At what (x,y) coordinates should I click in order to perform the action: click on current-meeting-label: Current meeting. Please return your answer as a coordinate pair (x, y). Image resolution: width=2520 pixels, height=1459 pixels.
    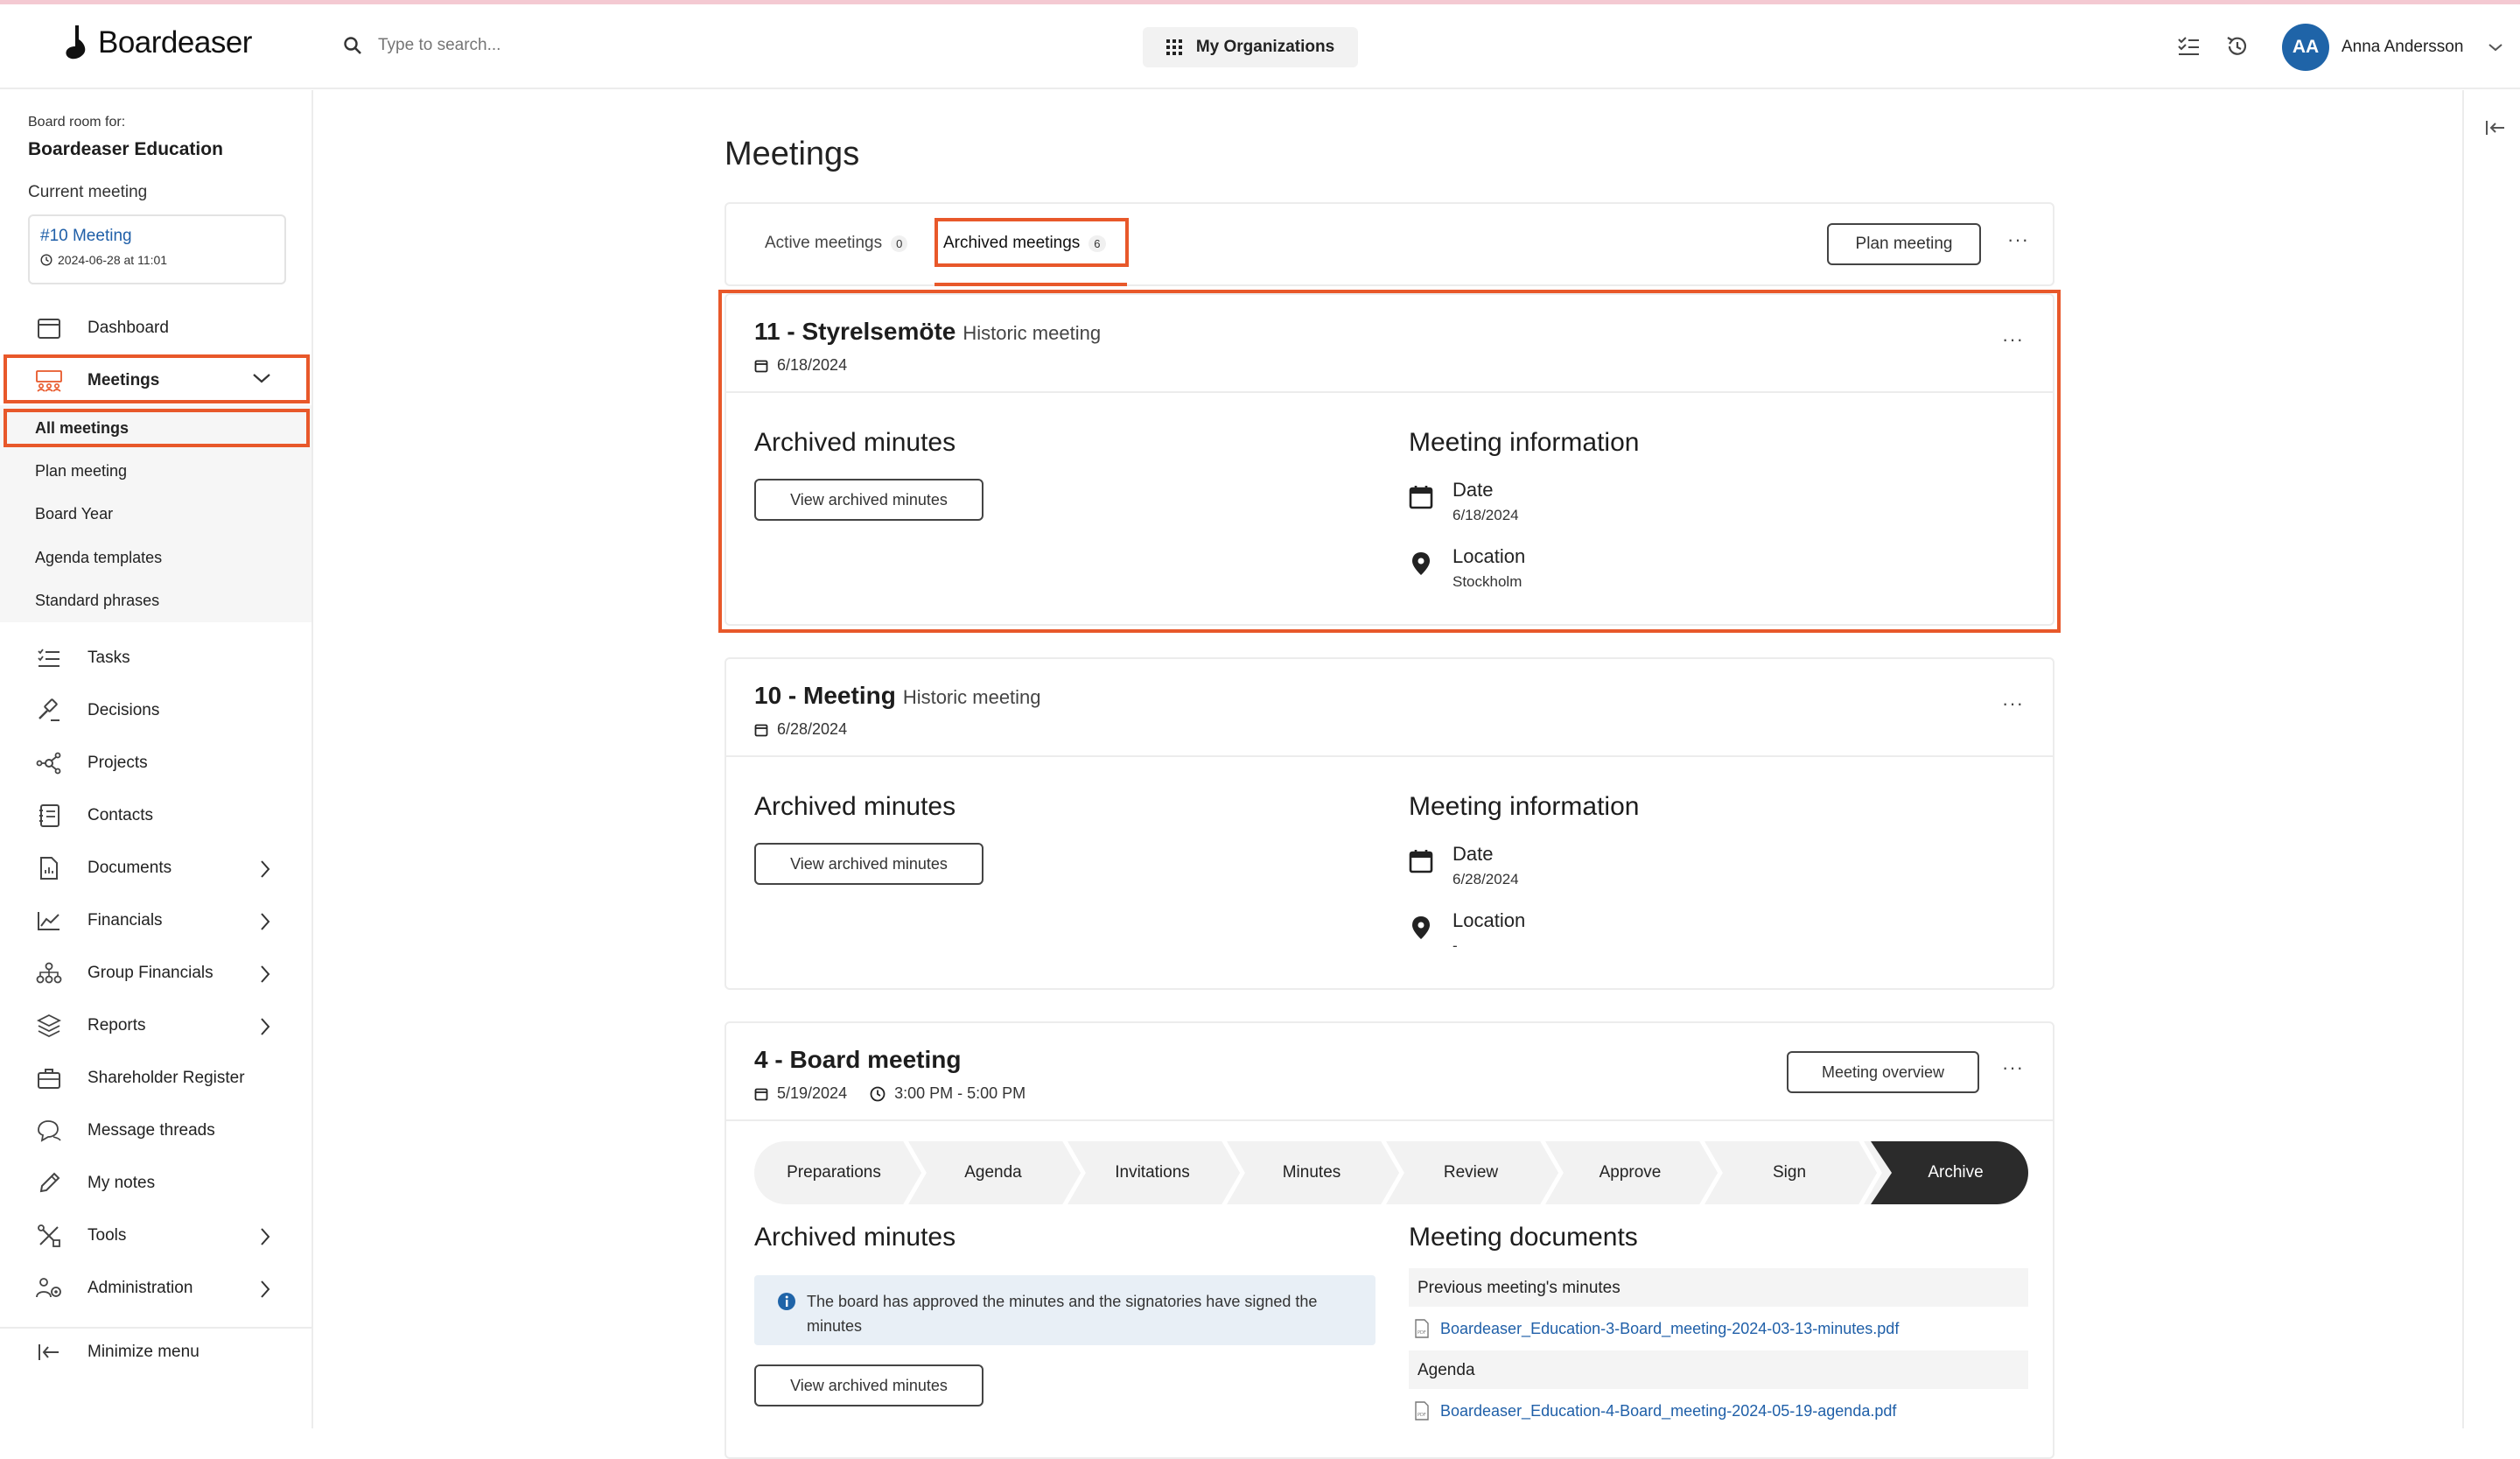
    Looking at the image, I should click on (88, 192).